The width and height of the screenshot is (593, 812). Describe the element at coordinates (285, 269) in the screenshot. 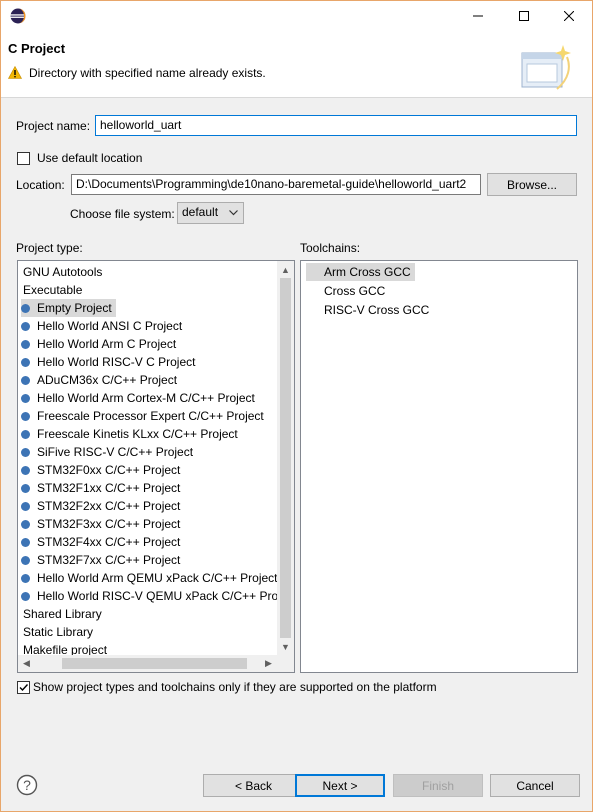

I see `scroll-up-icon: ▲` at that location.